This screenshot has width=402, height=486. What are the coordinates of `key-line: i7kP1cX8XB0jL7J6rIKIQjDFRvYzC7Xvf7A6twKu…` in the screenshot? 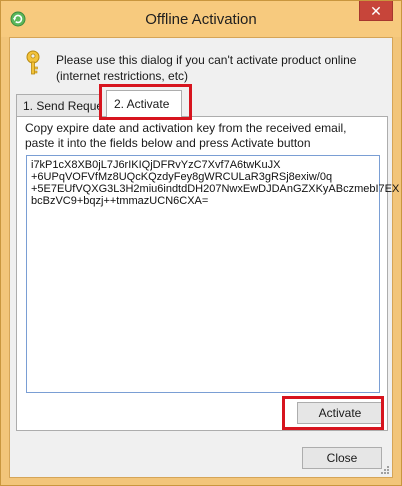 It's located at (156, 165).